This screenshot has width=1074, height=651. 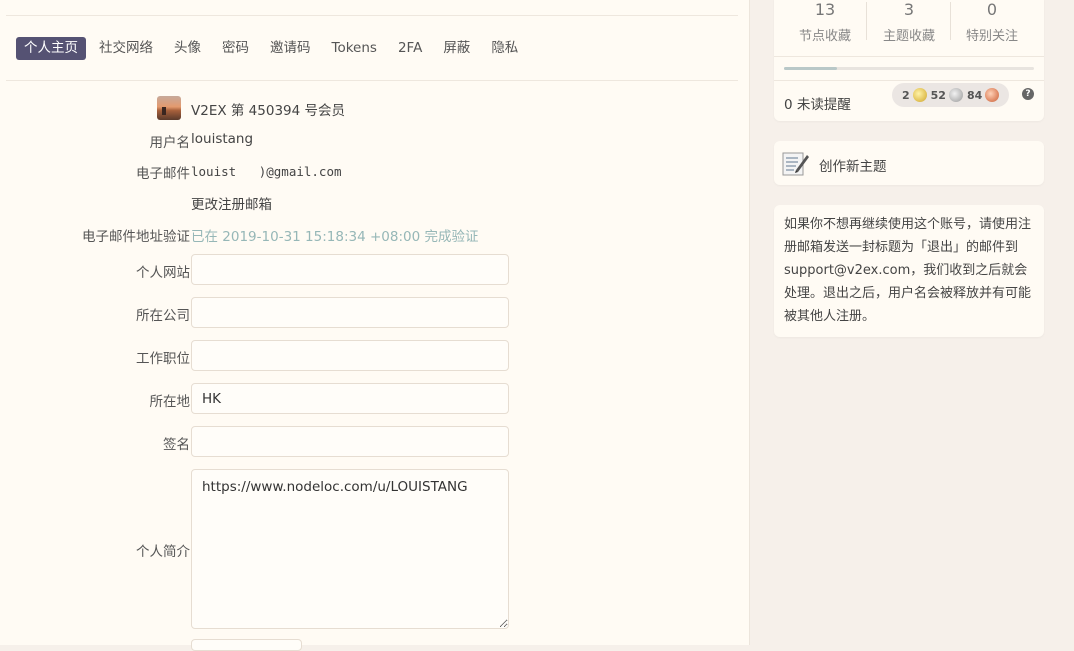 What do you see at coordinates (456, 48) in the screenshot?
I see `tab-block: 屏蔽` at bounding box center [456, 48].